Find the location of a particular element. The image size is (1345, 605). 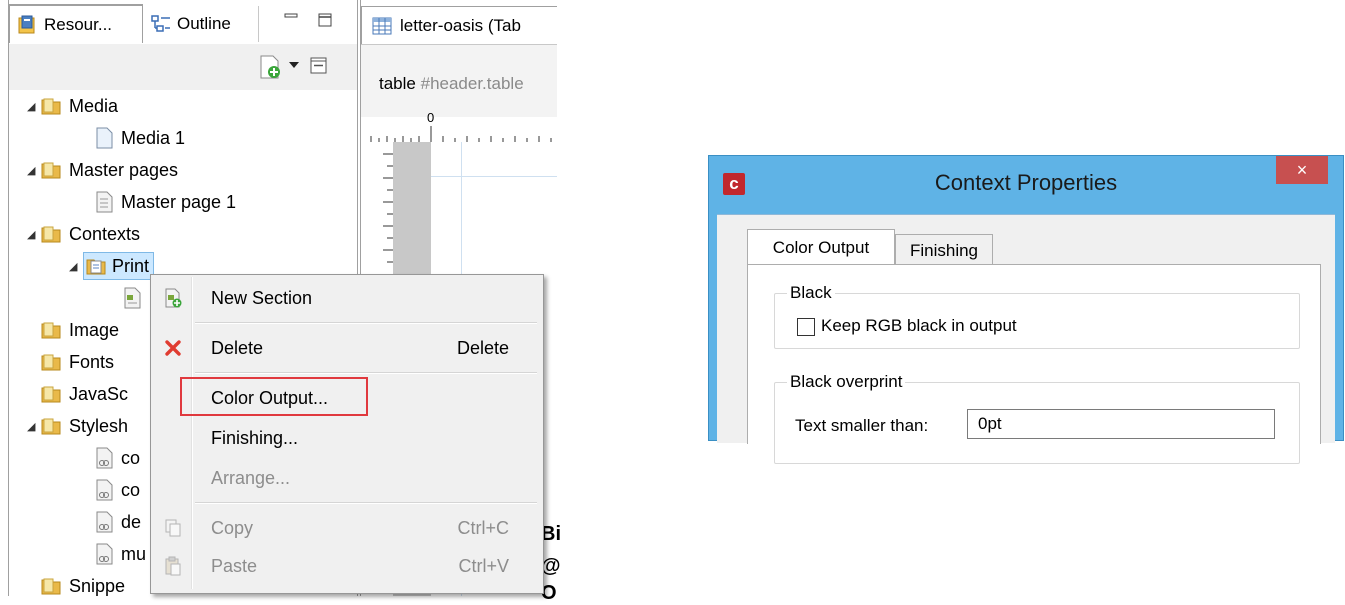

breadcrumb-selector: #header.table is located at coordinates (472, 83).